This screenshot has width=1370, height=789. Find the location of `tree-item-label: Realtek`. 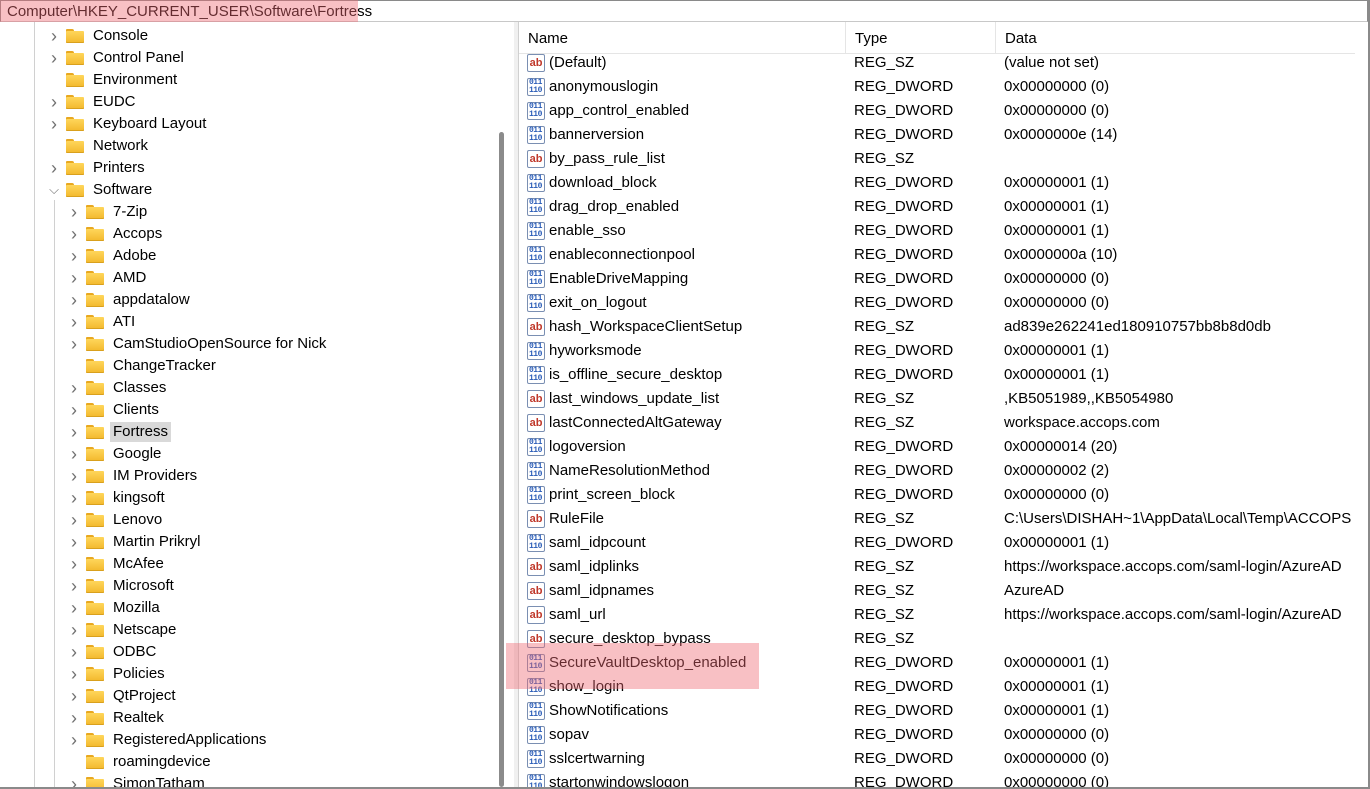

tree-item-label: Realtek is located at coordinates (138, 718).